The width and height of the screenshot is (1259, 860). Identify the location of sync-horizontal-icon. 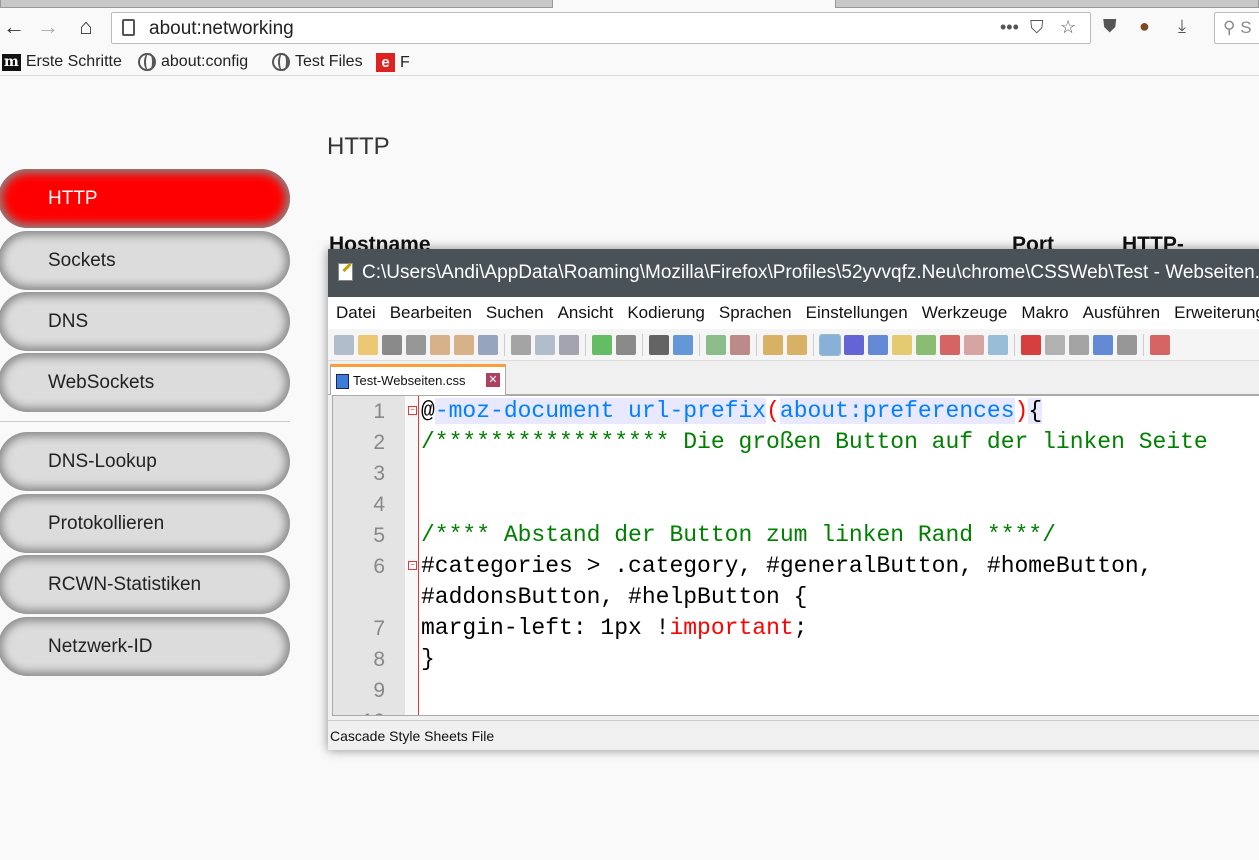
(797, 344).